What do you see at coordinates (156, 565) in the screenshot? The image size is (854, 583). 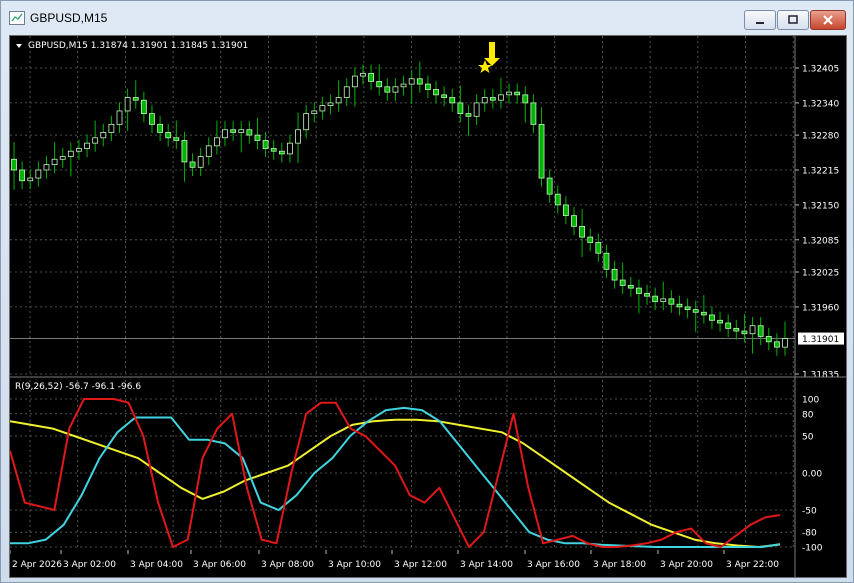 I see `time-label: 3 Apr 04:00` at bounding box center [156, 565].